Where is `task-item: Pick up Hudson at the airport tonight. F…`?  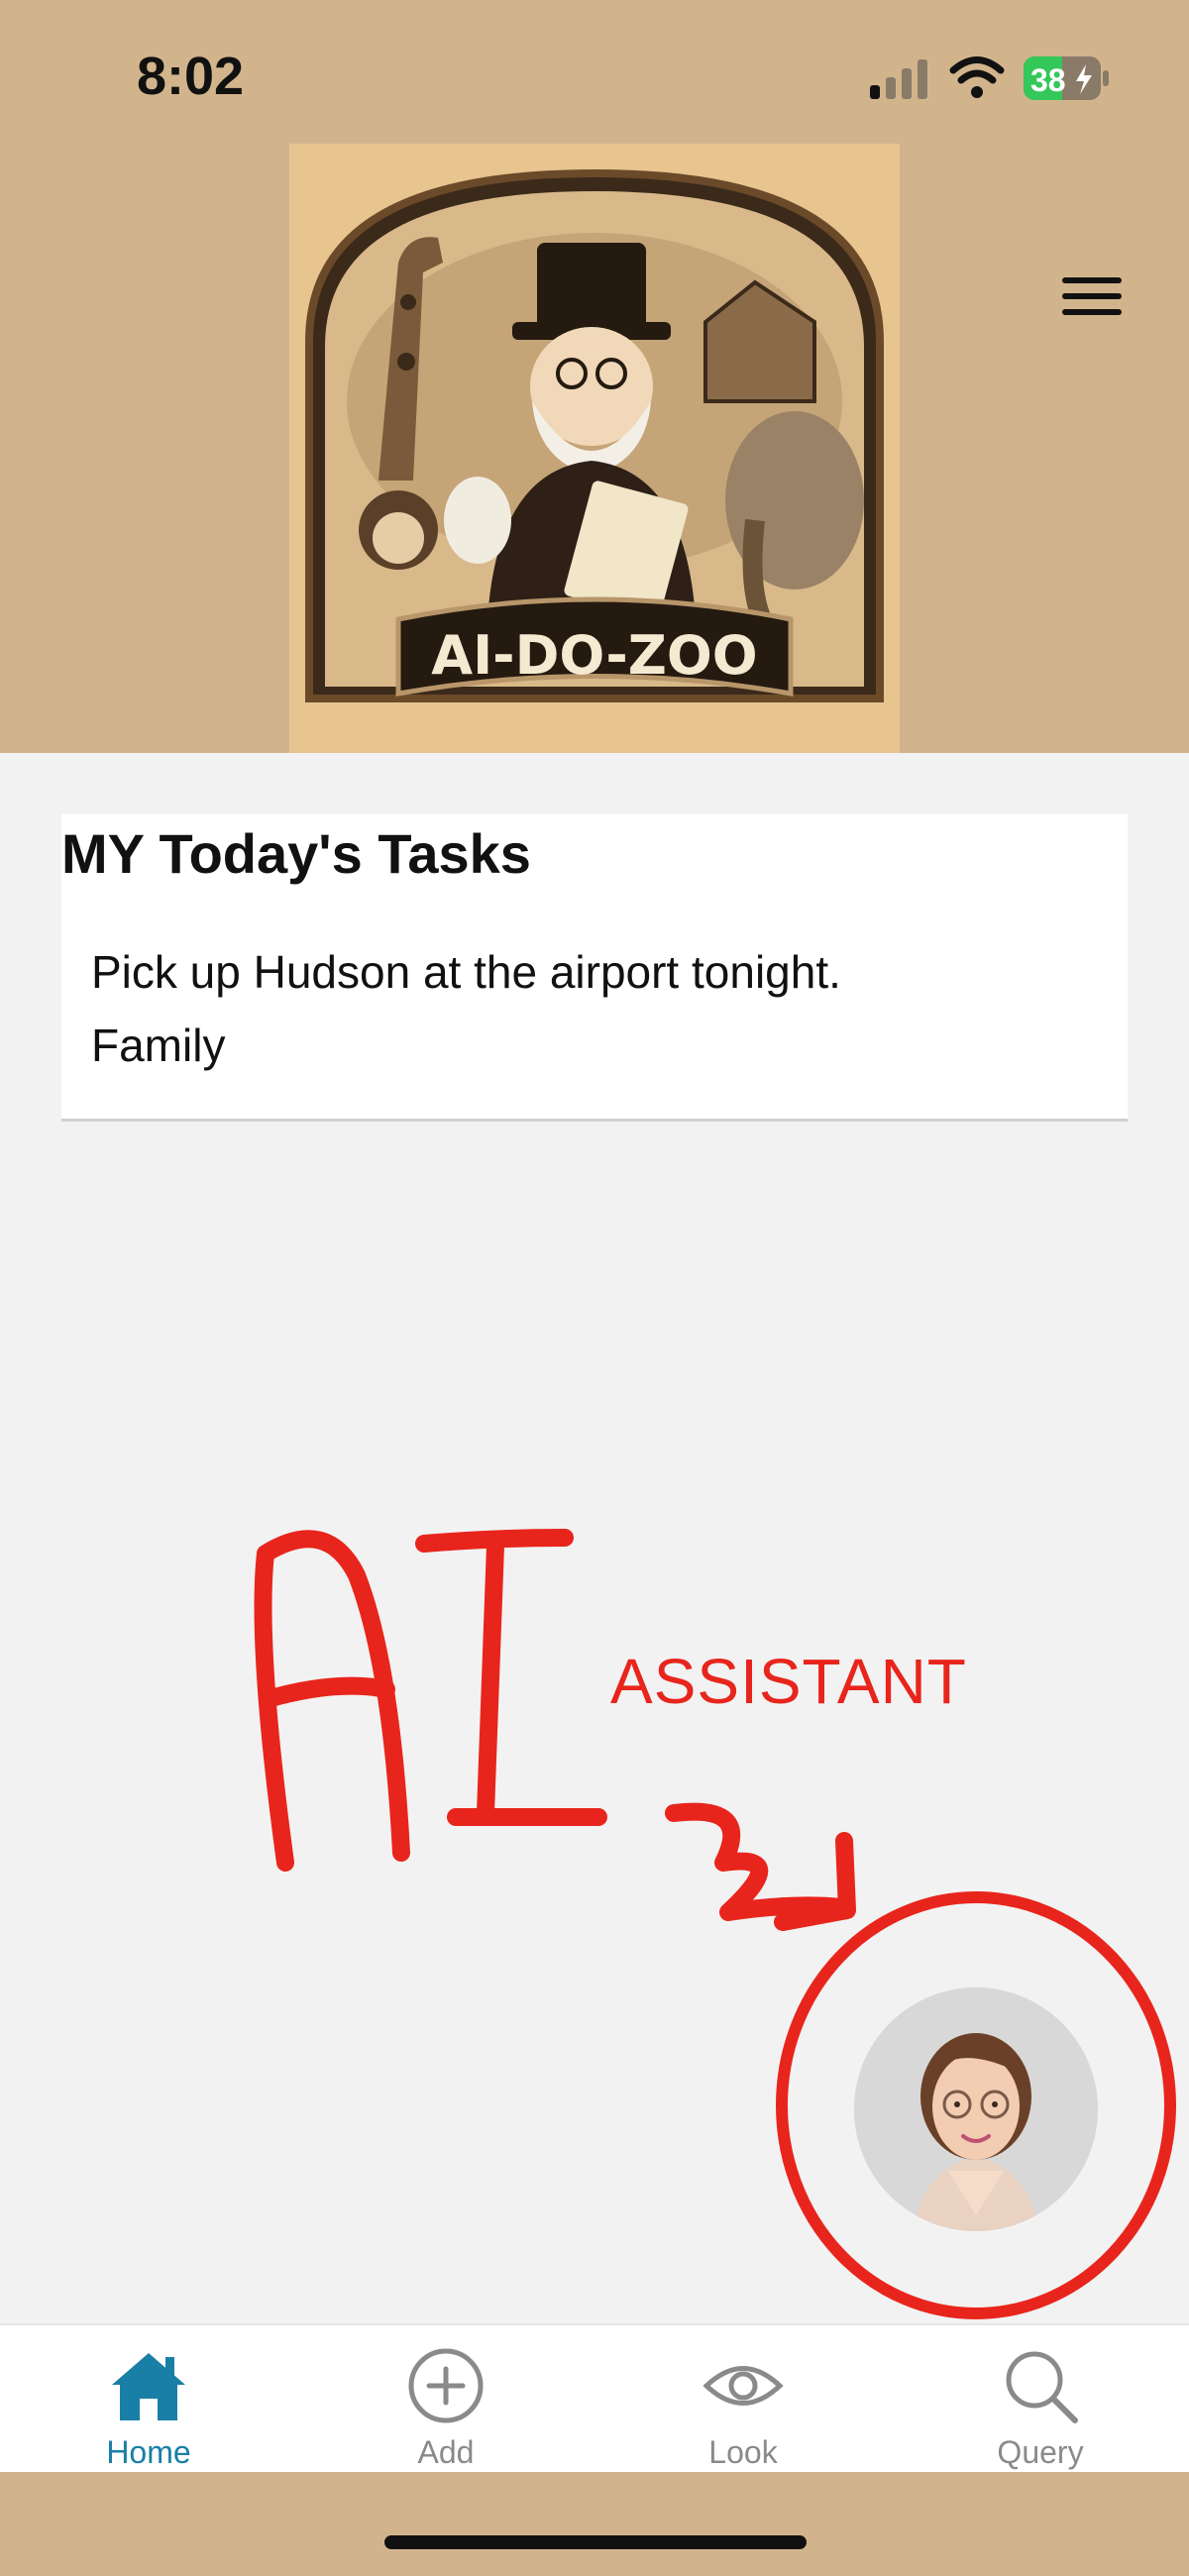 task-item: Pick up Hudson at the airport tonight. F… is located at coordinates (587, 1008).